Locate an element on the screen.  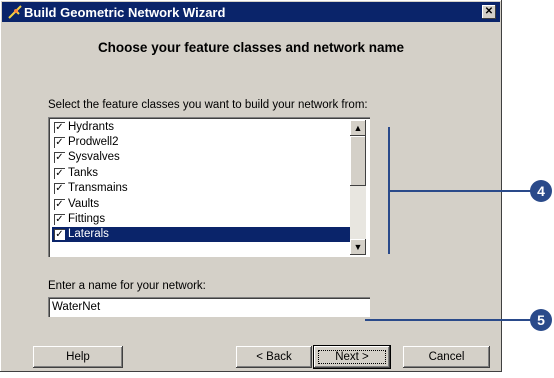
checkbox-prodwell2: ✓ is located at coordinates (59, 142).